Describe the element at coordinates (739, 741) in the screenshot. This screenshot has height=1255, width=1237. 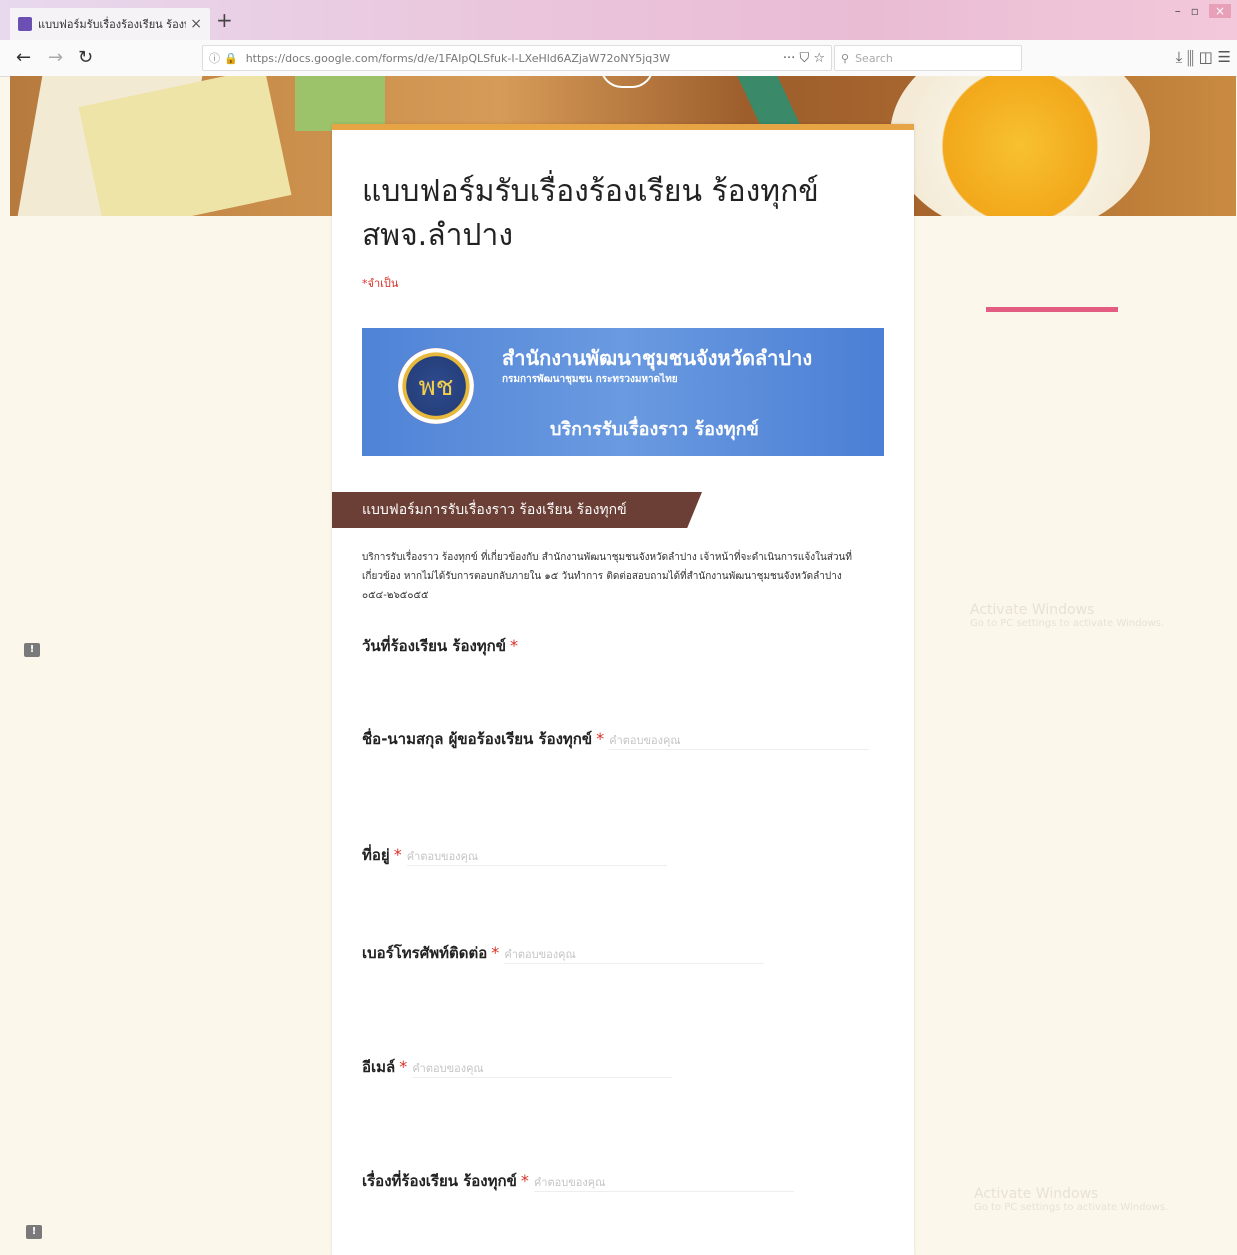
I see `full-name-input` at that location.